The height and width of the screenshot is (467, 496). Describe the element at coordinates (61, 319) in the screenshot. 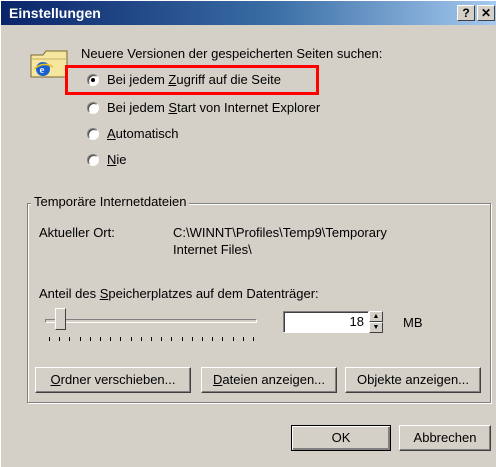

I see `disk-space-slider-thumb` at that location.